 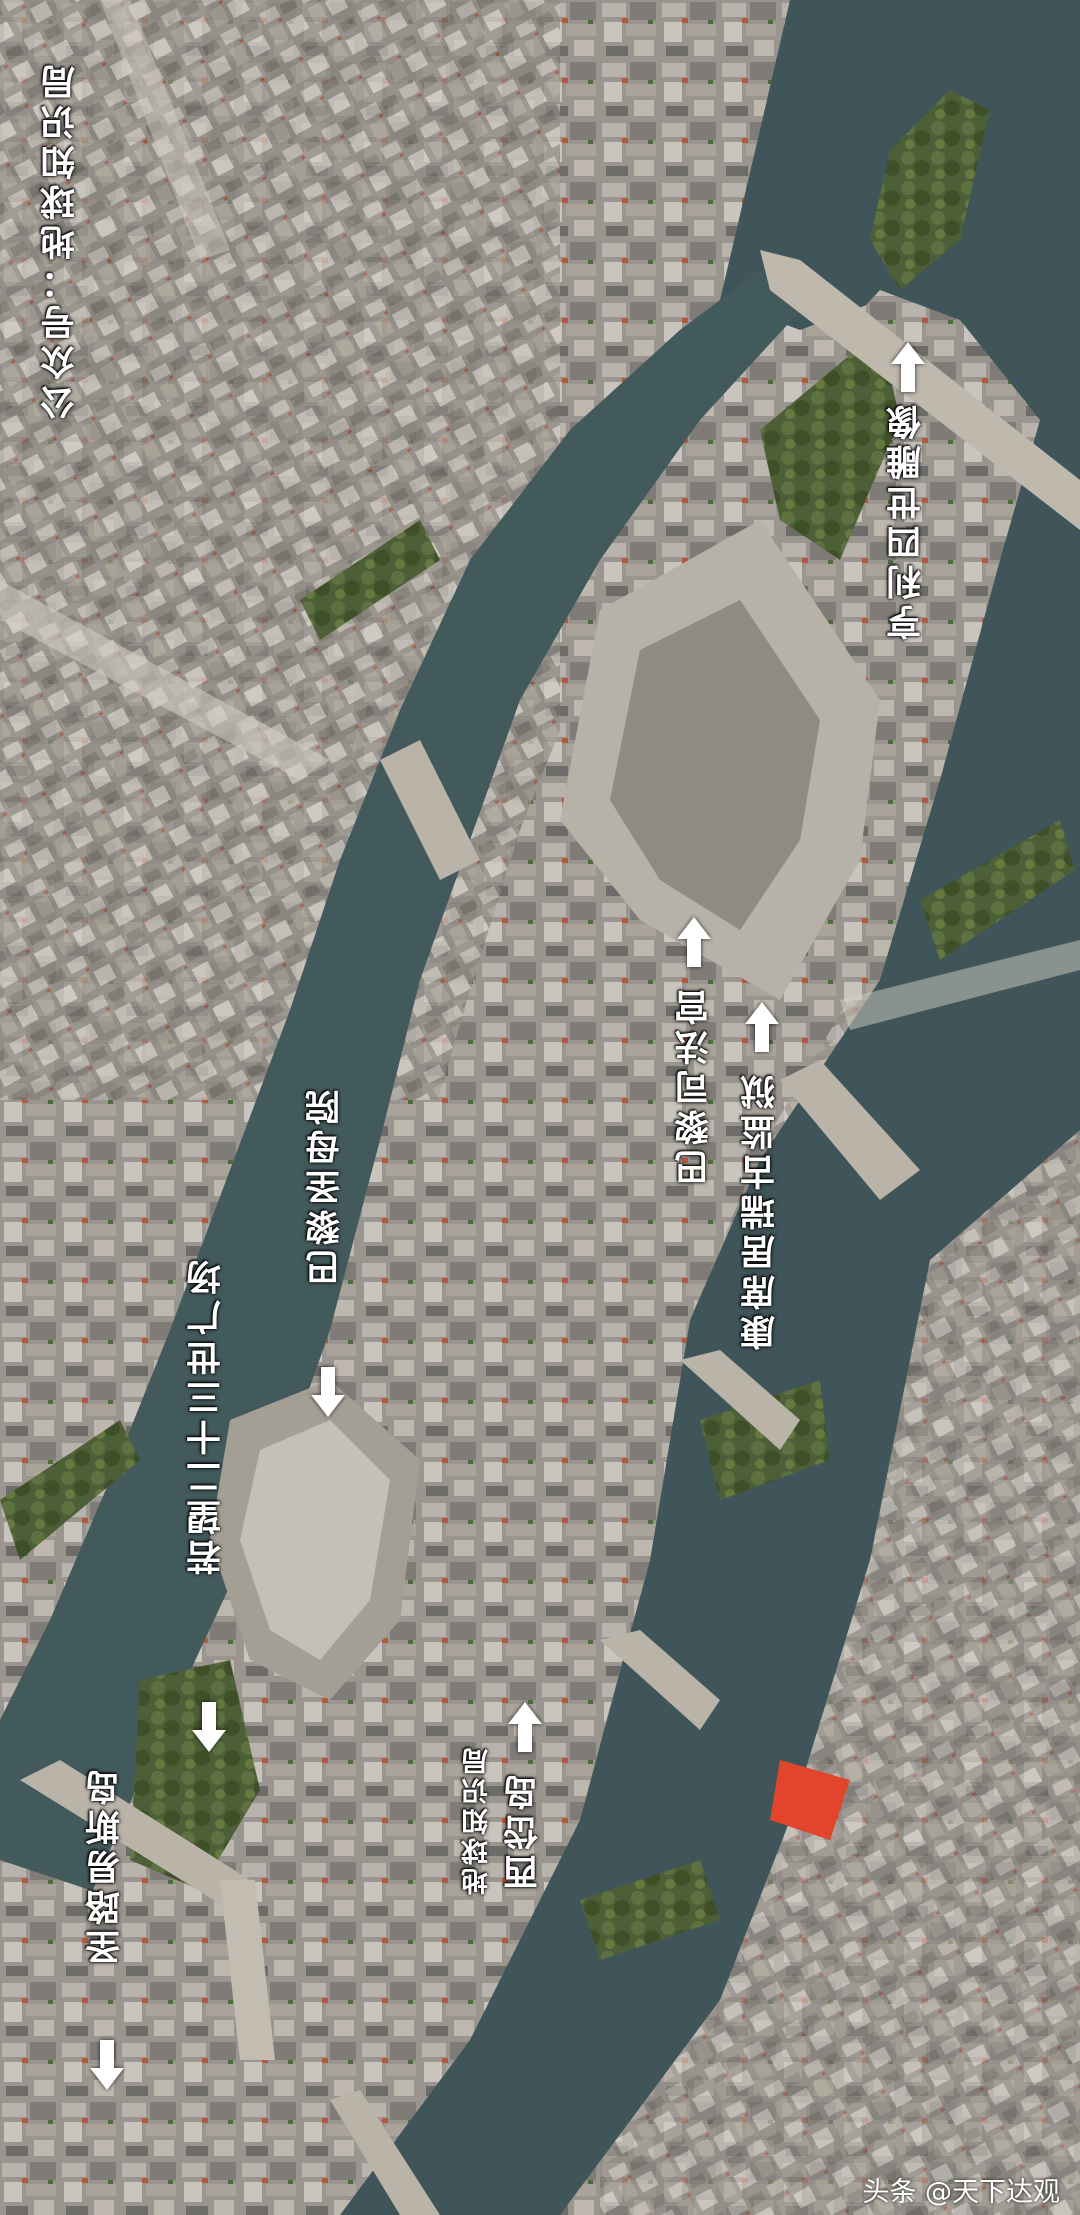 I want to click on label-ile-saint-louis: 圣路易斯岛, so click(x=106, y=1865).